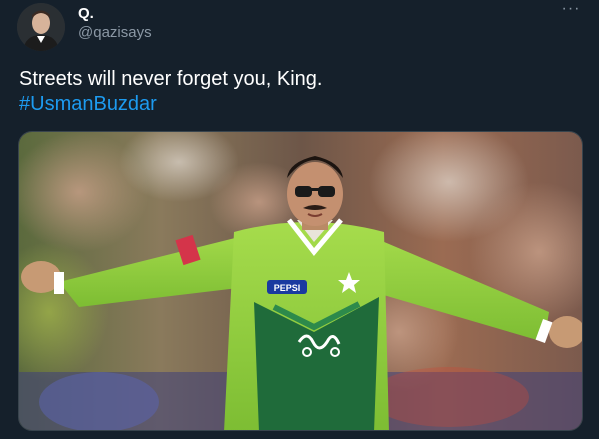 The width and height of the screenshot is (599, 439). I want to click on author-handle: @qazisays, so click(115, 33).